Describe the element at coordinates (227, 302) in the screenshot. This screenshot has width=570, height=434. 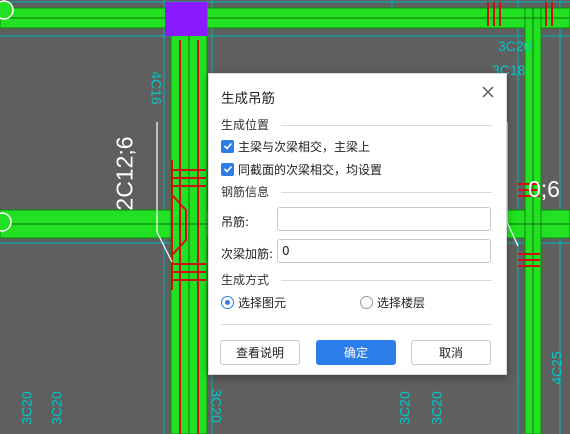
I see `radio-button-selected` at that location.